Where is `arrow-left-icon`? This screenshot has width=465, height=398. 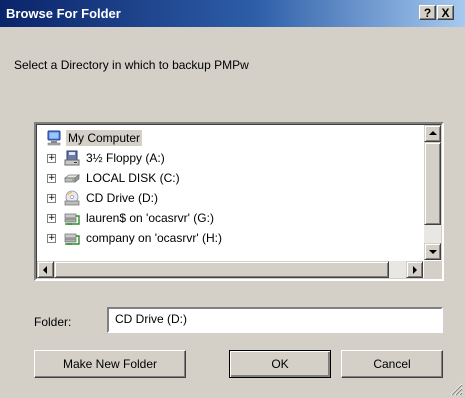 arrow-left-icon is located at coordinates (45, 270).